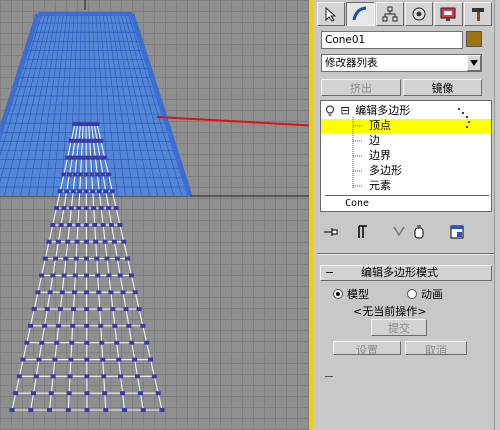  I want to click on radio-model: 模型, so click(351, 294).